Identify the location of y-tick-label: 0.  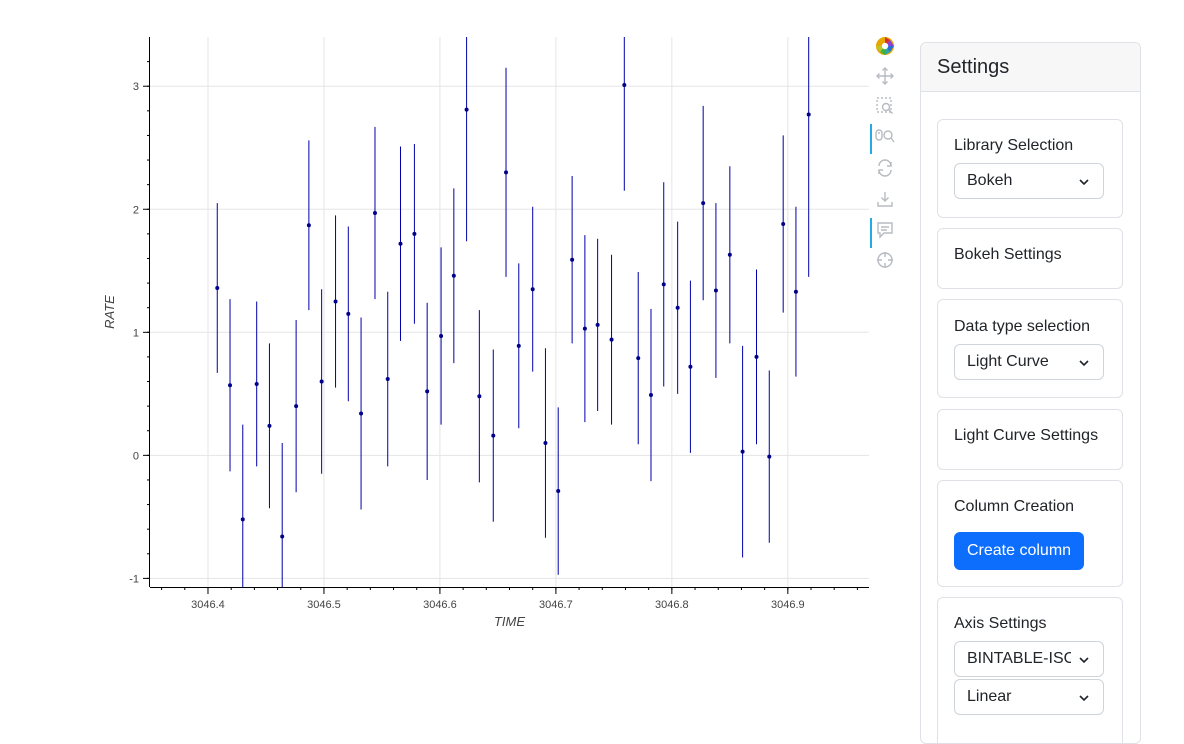
(136, 456).